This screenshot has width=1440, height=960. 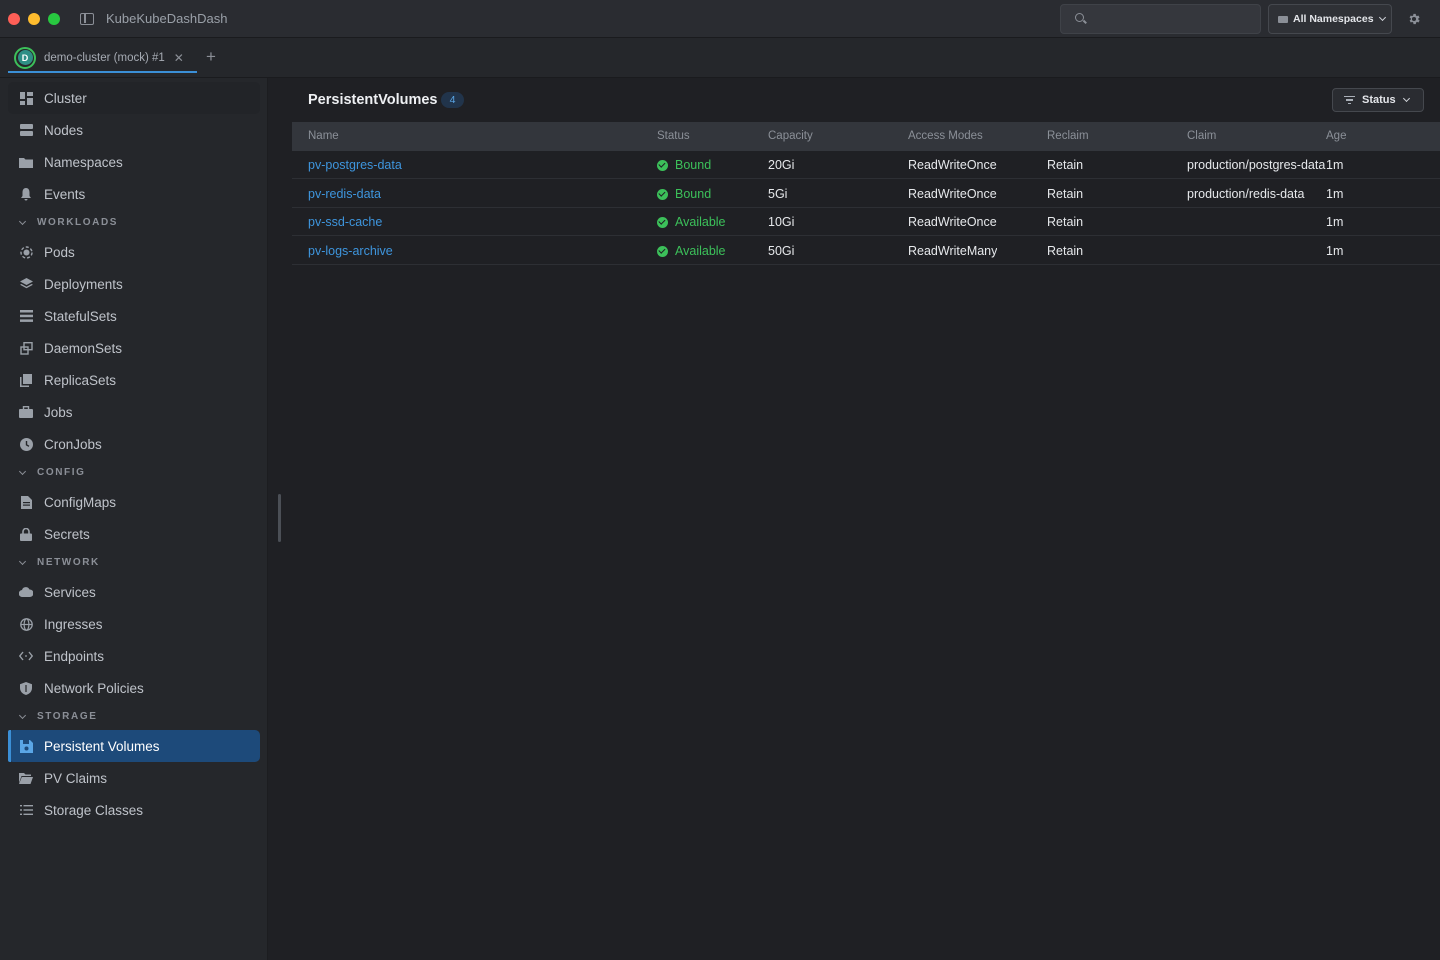 What do you see at coordinates (134, 592) in the screenshot?
I see `sidebar-item-services: Services` at bounding box center [134, 592].